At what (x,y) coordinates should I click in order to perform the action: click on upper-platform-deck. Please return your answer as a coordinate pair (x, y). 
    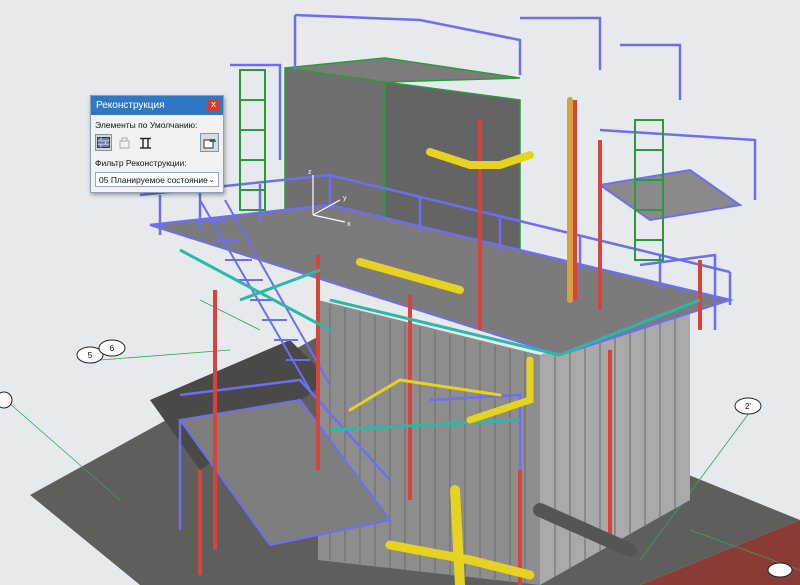
    Looking at the image, I should click on (670, 195).